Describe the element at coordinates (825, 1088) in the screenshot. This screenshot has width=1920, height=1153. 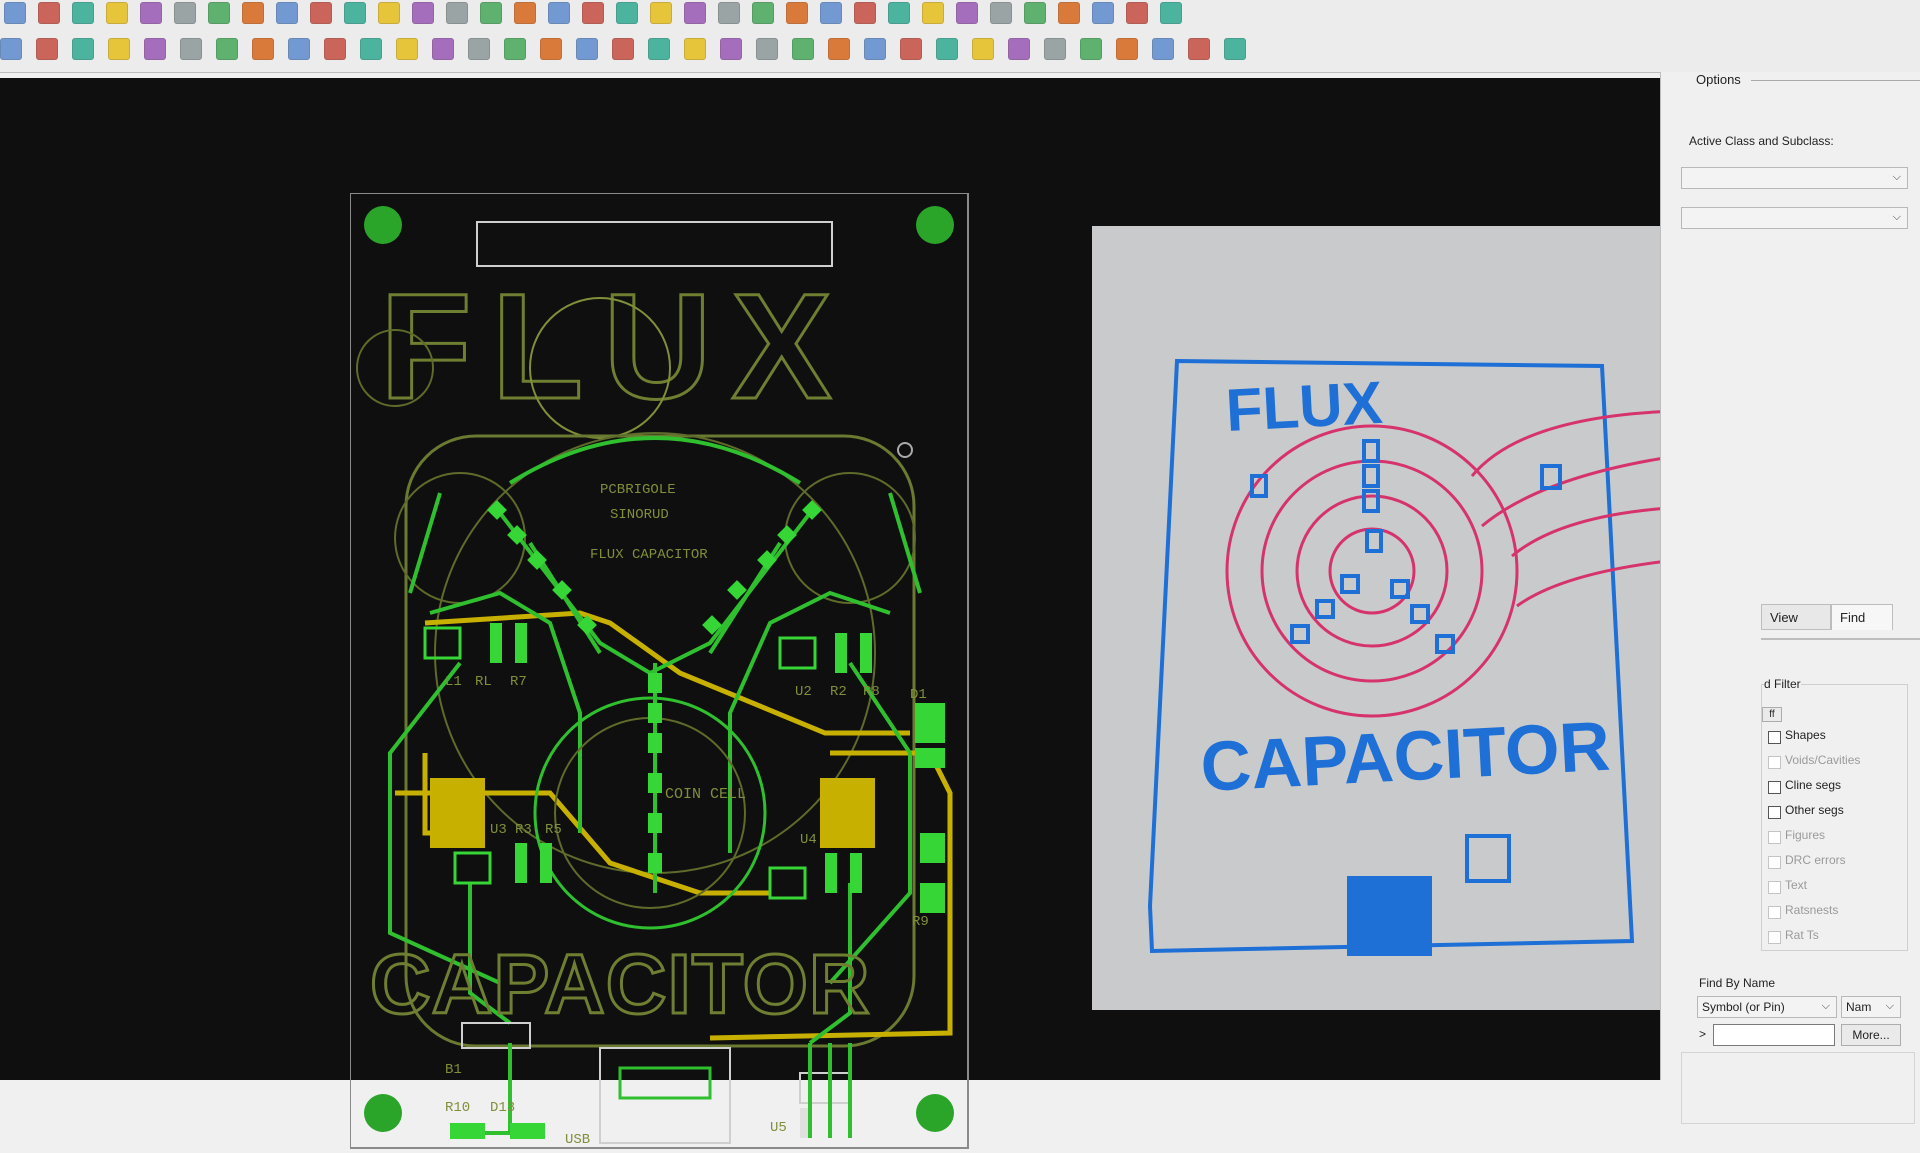
I see `regulator-footprint` at that location.